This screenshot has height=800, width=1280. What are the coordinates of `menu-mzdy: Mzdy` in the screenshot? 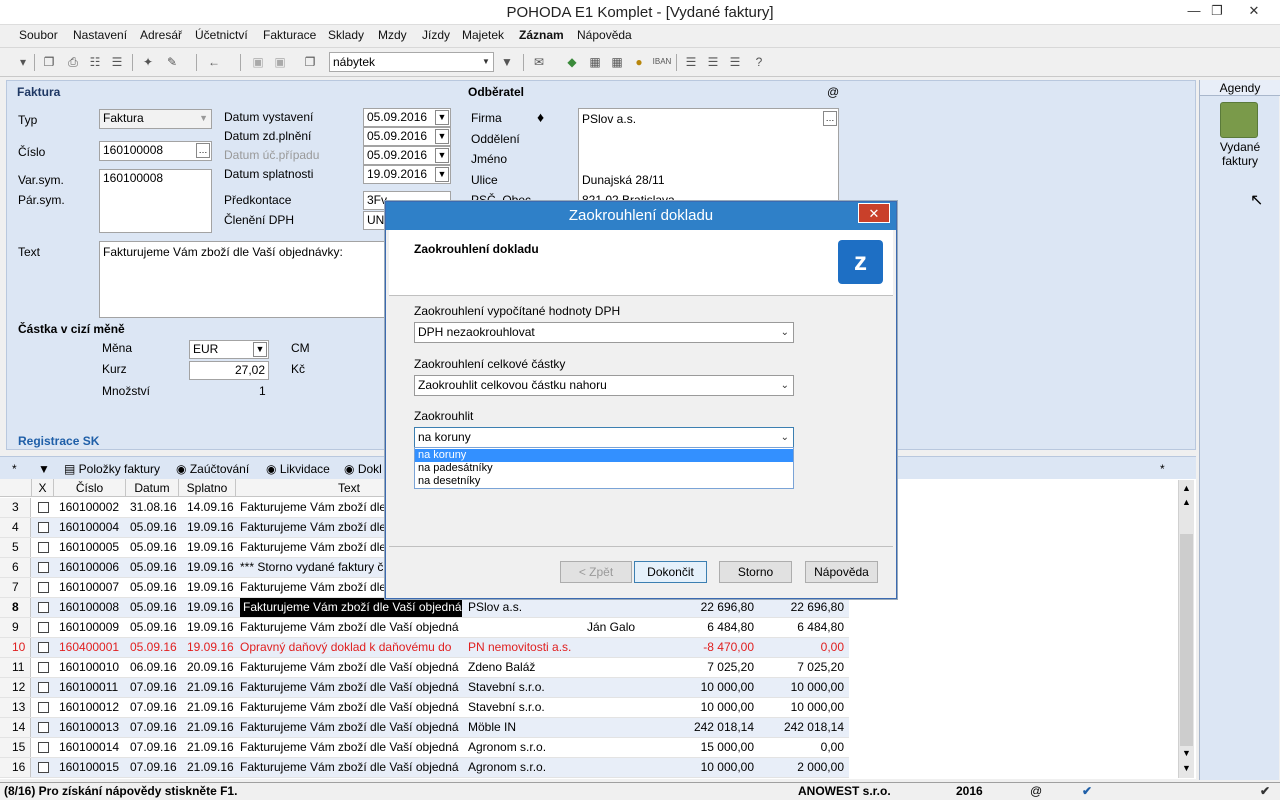 It's located at (392, 35).